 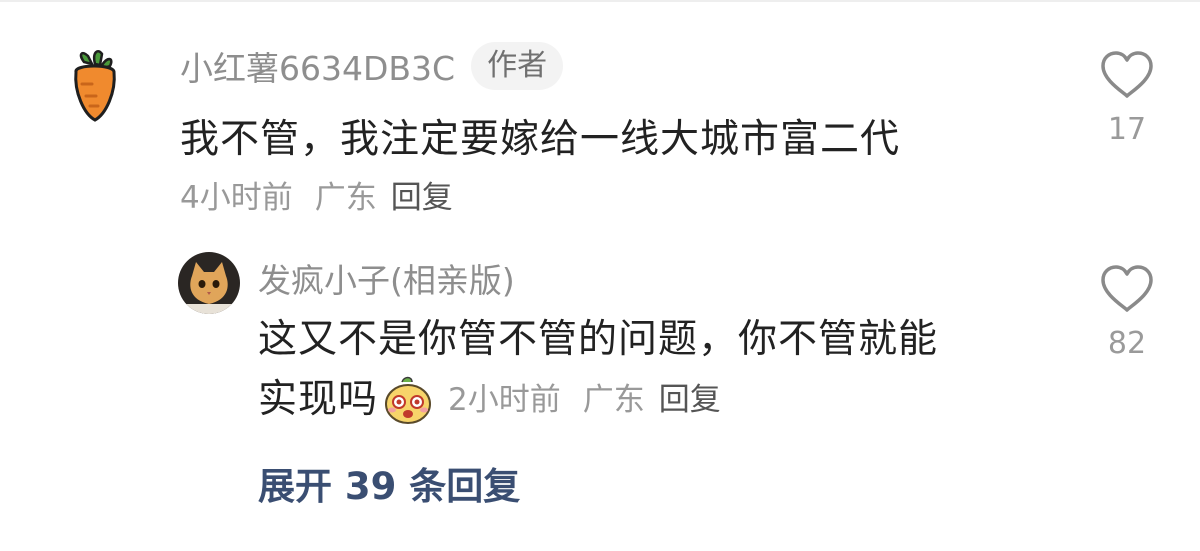 What do you see at coordinates (345, 197) in the screenshot?
I see `comment-region: 广东` at bounding box center [345, 197].